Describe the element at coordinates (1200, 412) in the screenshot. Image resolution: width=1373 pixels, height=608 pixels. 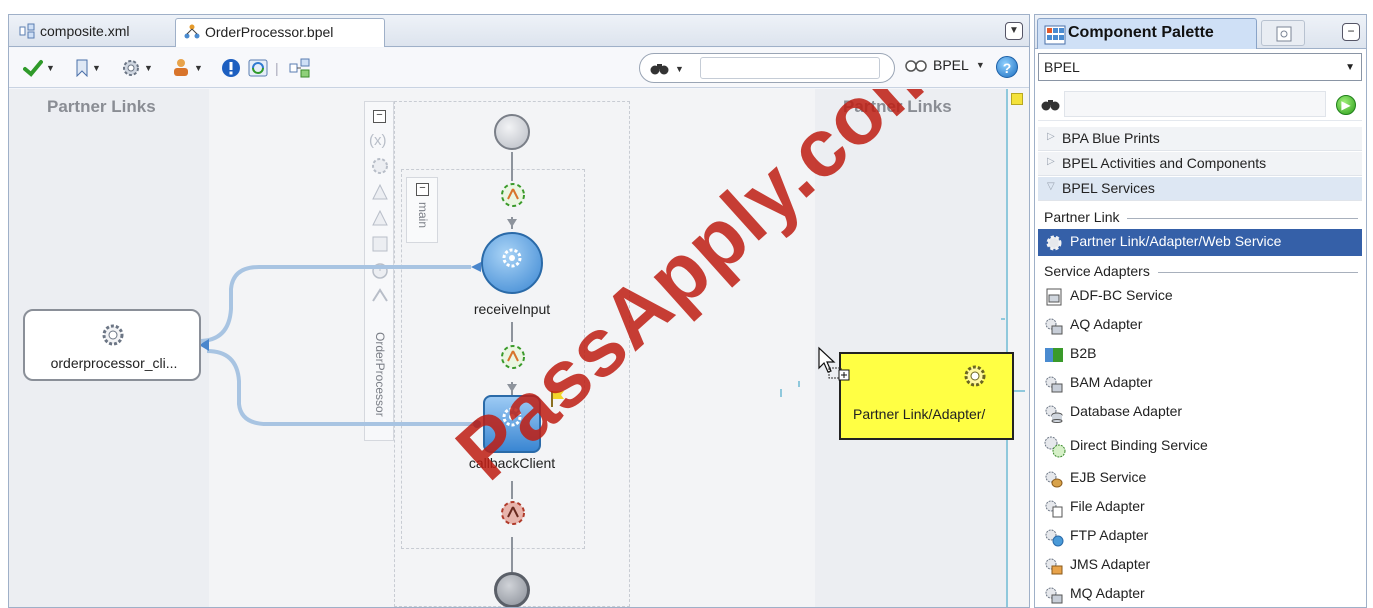
I see `palette-item-database-adapter: Database Adapter` at that location.